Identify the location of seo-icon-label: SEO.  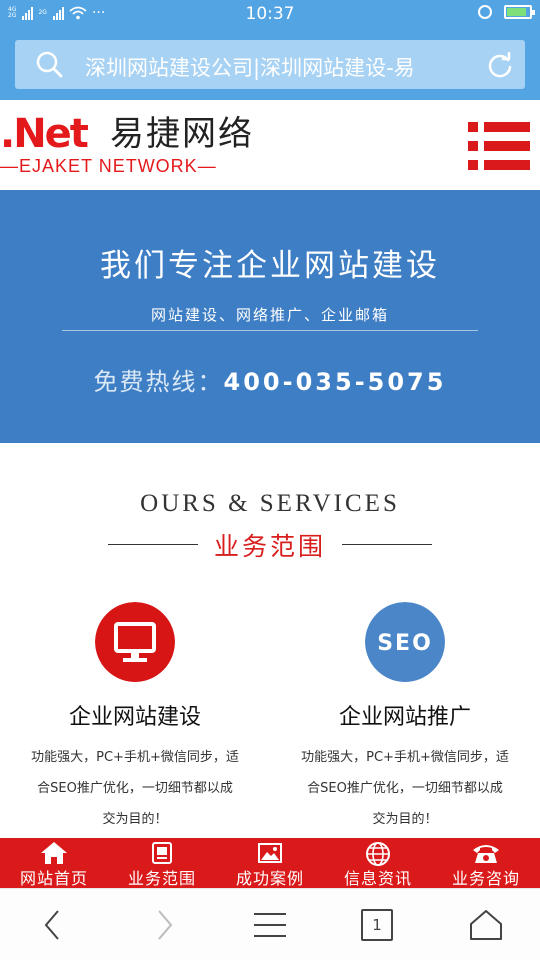
(405, 643).